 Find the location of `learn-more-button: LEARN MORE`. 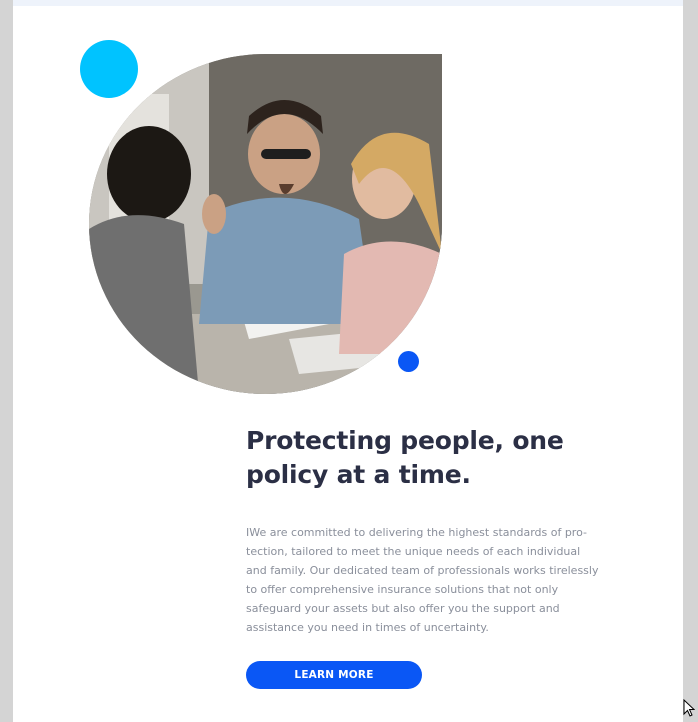

learn-more-button: LEARN MORE is located at coordinates (334, 675).